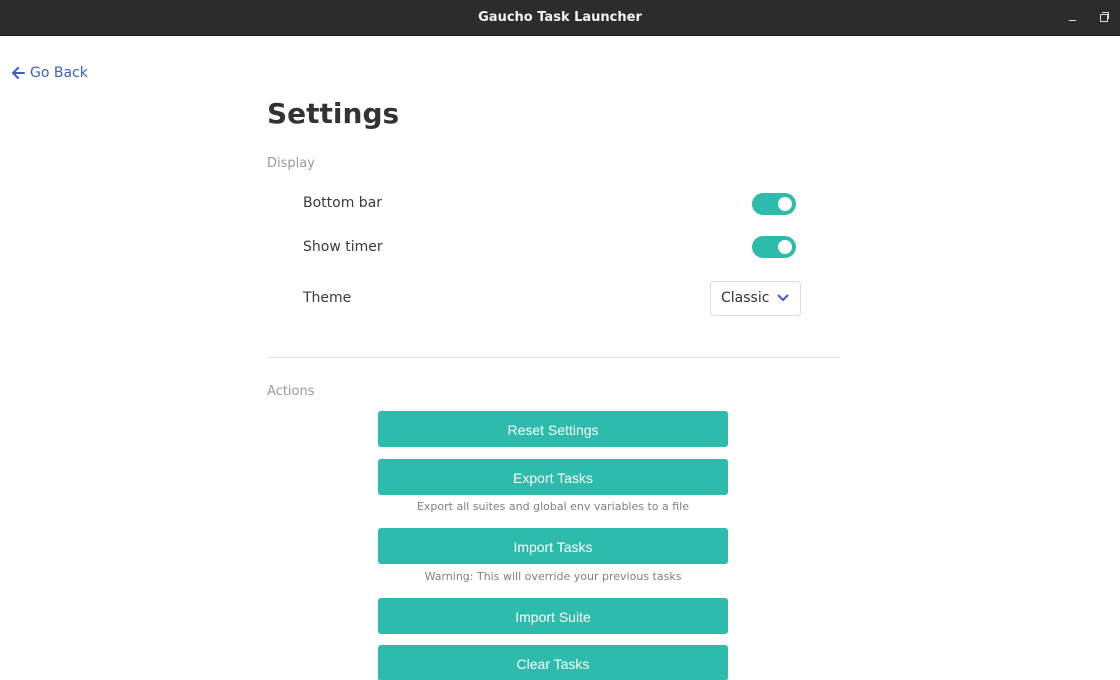 The width and height of the screenshot is (1120, 680). I want to click on page-title: Settings, so click(333, 113).